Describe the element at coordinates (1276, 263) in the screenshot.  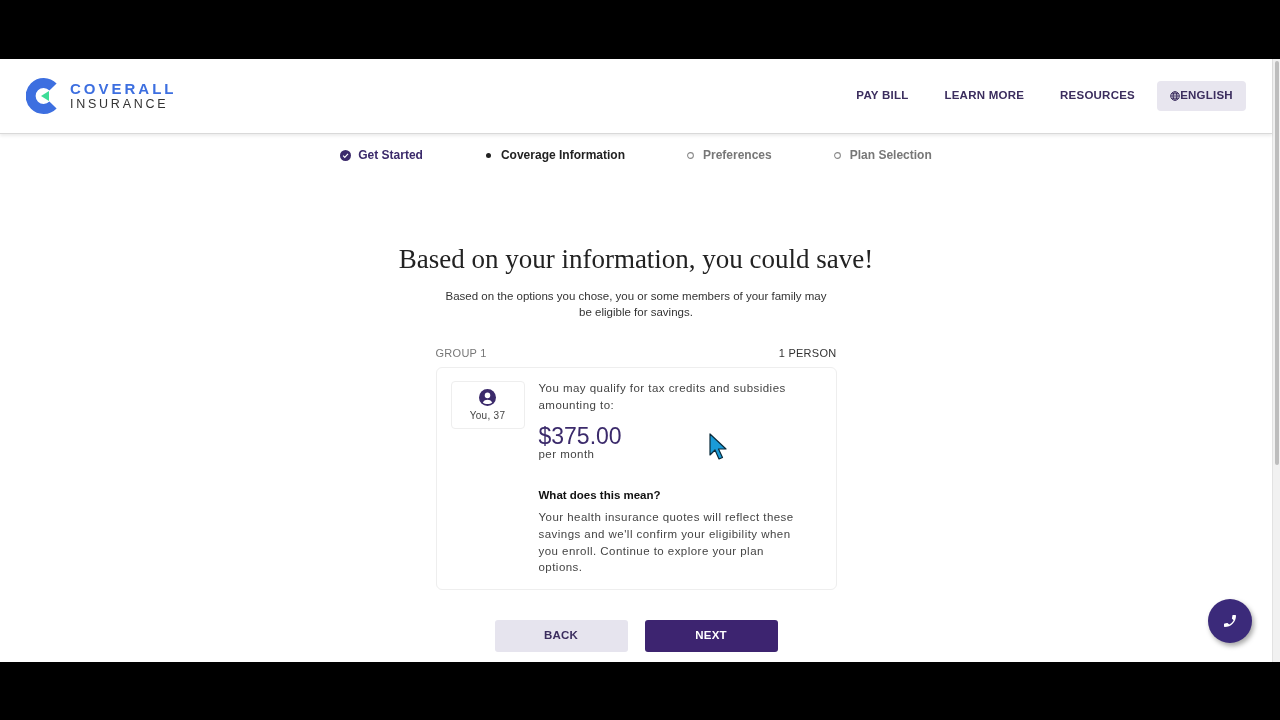
I see `scrollbar-thumb` at that location.